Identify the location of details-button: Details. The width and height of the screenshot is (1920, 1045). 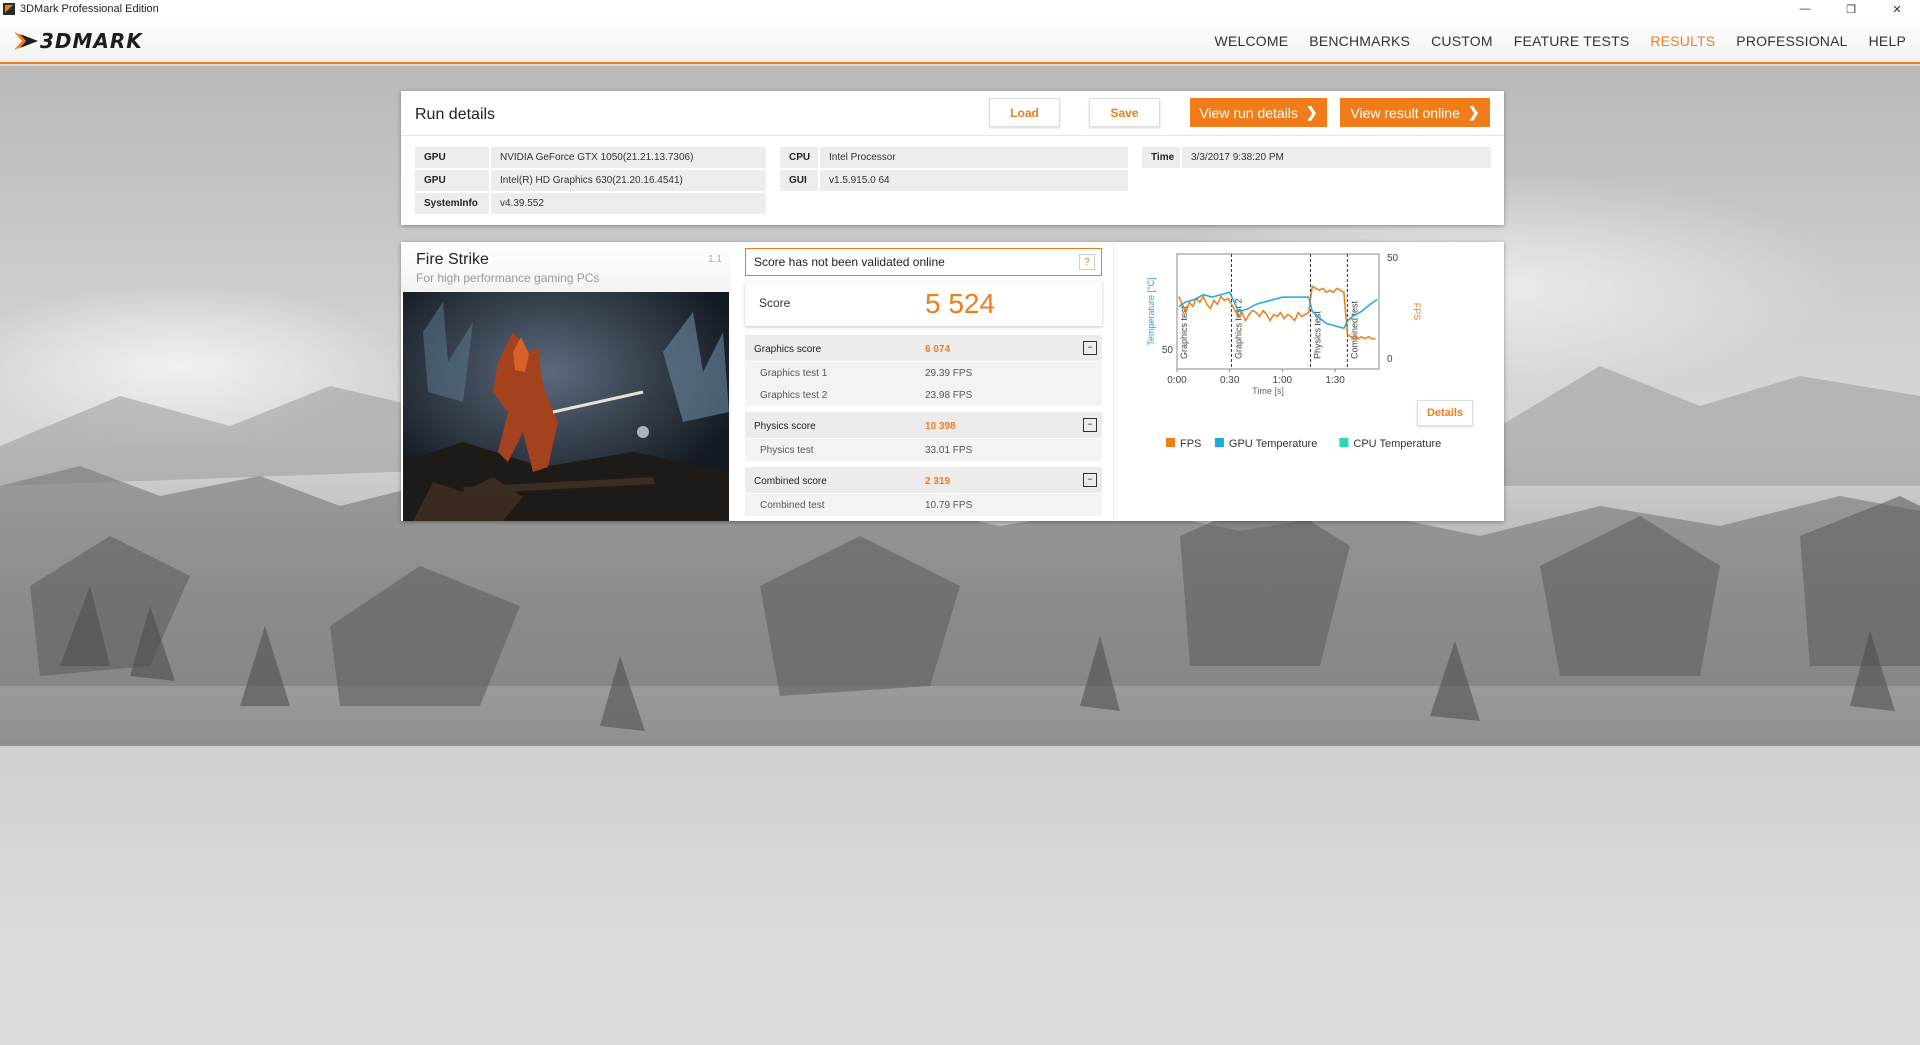
(1445, 413).